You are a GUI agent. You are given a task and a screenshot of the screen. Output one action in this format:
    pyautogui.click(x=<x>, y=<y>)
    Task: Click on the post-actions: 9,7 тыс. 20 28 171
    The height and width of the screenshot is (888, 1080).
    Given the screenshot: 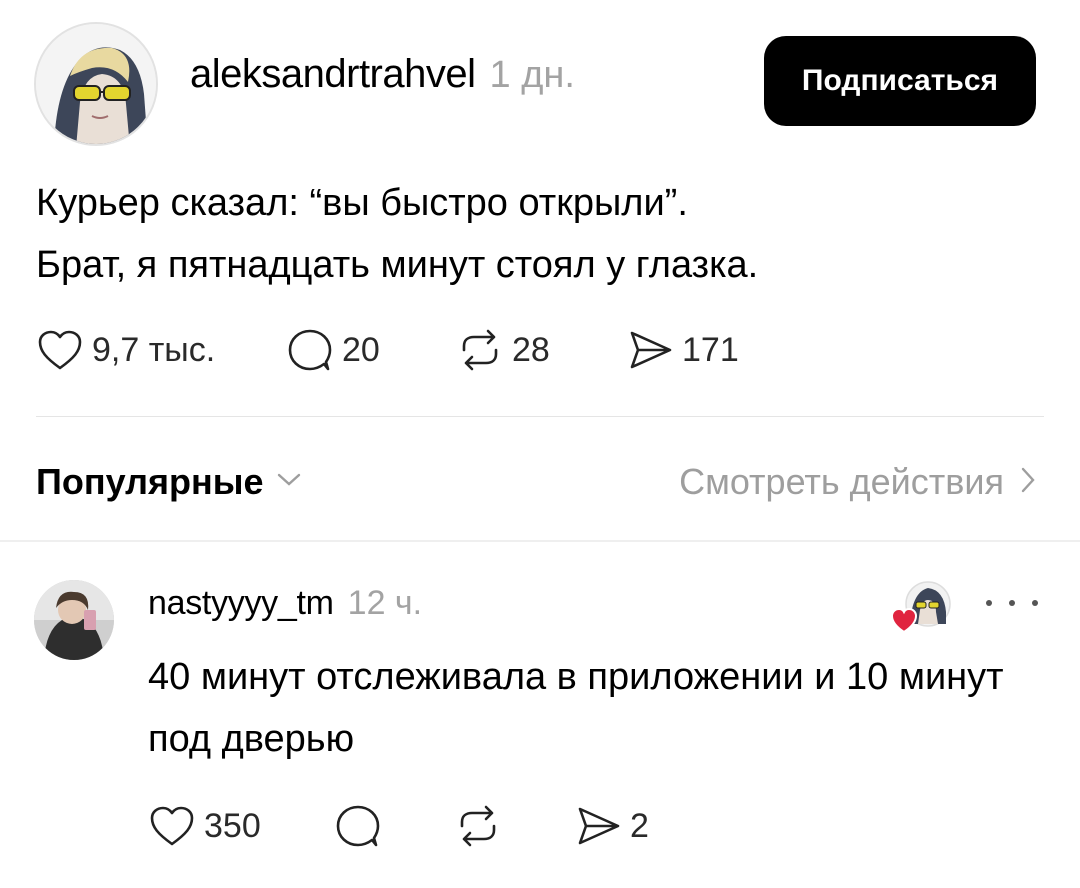 What is the action you would take?
    pyautogui.click(x=416, y=350)
    